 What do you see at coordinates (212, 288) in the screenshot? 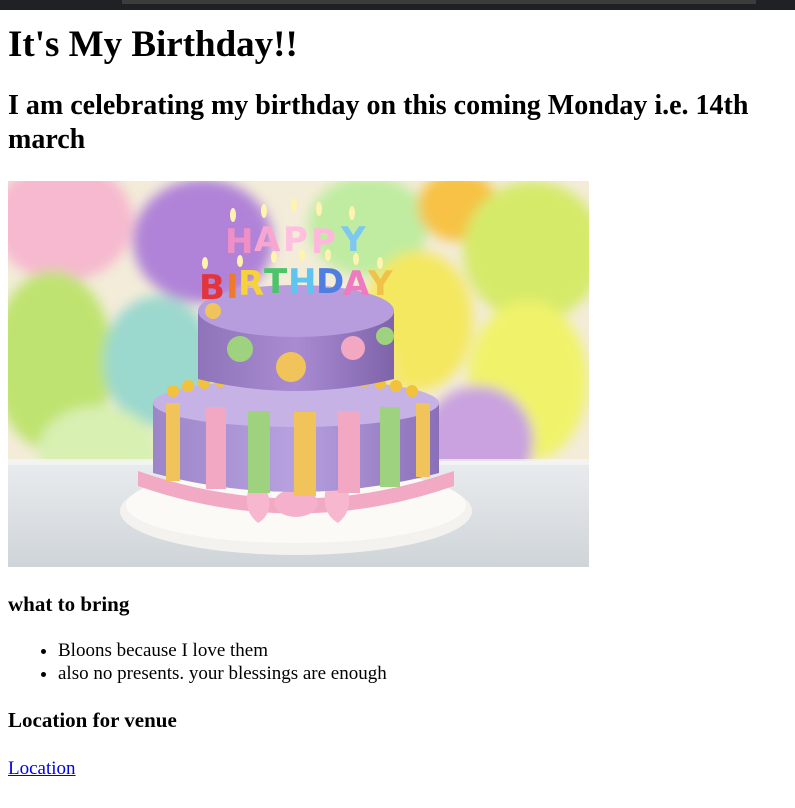
I see `svg-text: B` at bounding box center [212, 288].